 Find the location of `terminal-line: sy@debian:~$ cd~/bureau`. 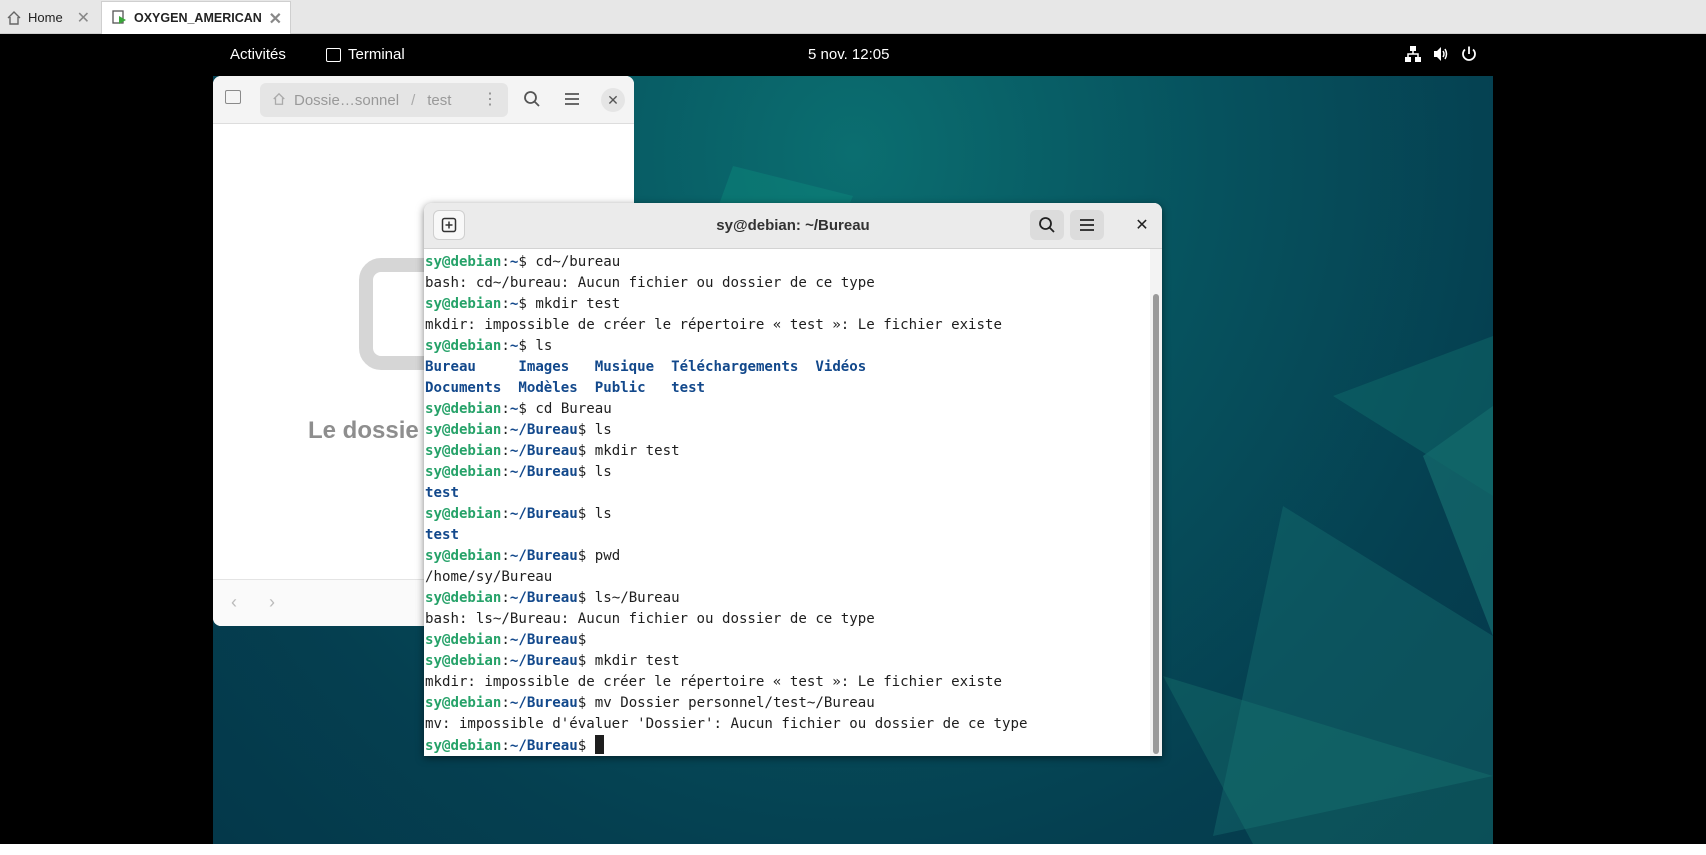

terminal-line: sy@debian:~$ cd~/bureau is located at coordinates (786, 262).